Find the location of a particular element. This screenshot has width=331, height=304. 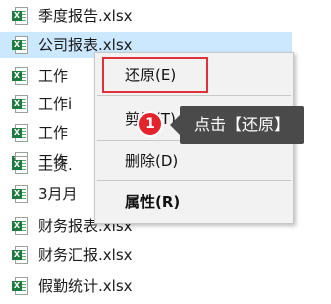

file-row: X 季度报告.xlsx is located at coordinates (66, 16).